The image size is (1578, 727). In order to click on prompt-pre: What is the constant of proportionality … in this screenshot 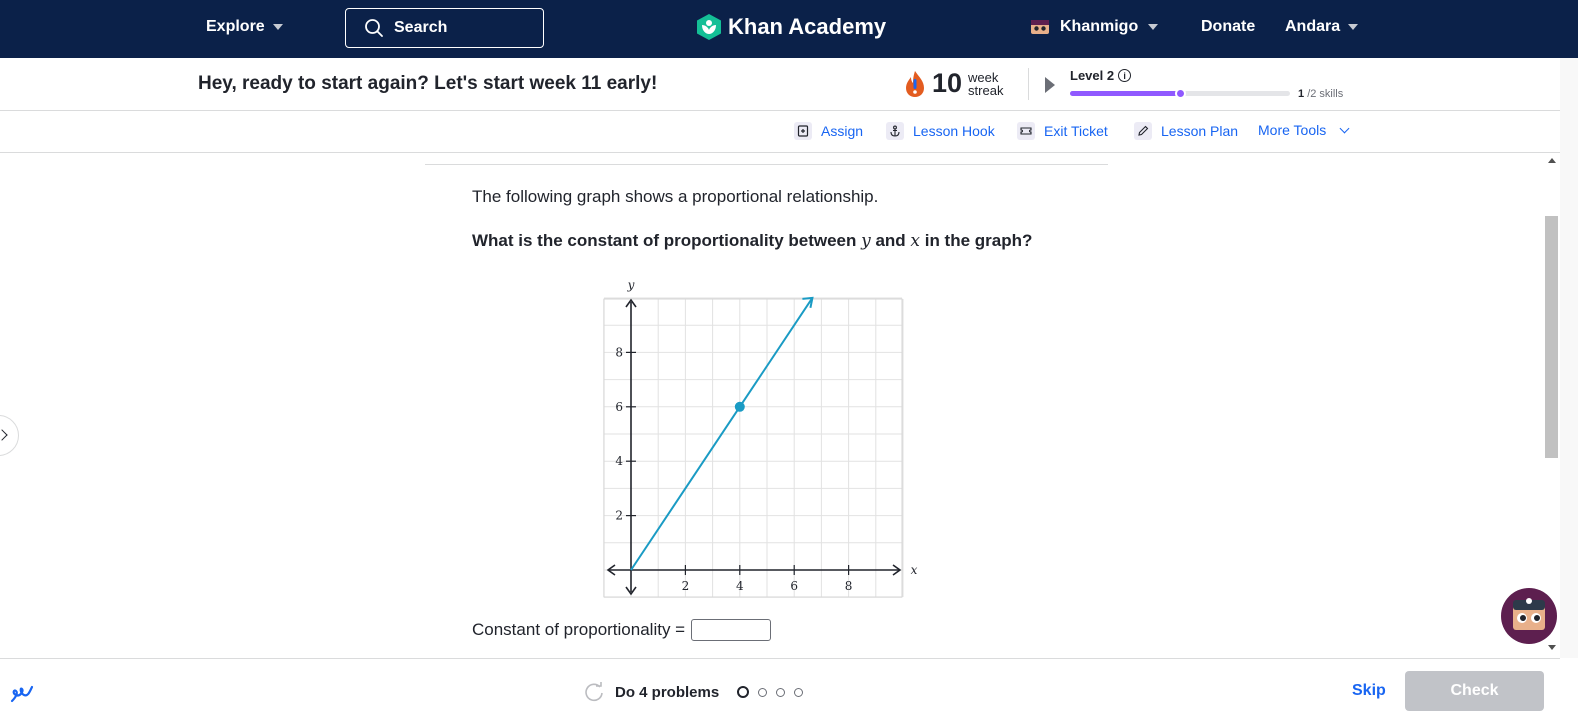, I will do `click(667, 240)`.